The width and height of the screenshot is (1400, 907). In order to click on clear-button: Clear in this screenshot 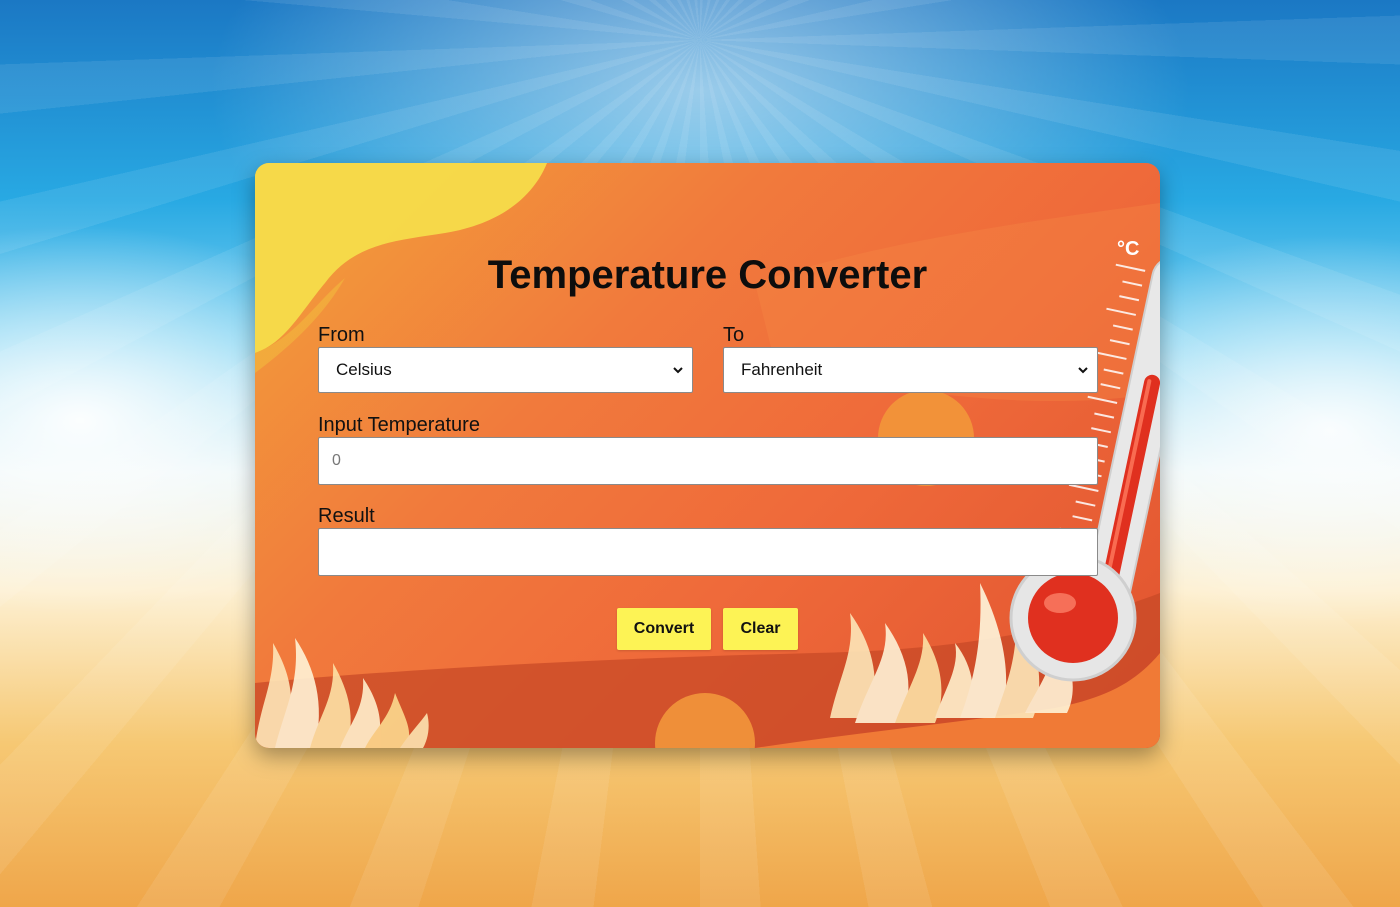, I will do `click(760, 629)`.